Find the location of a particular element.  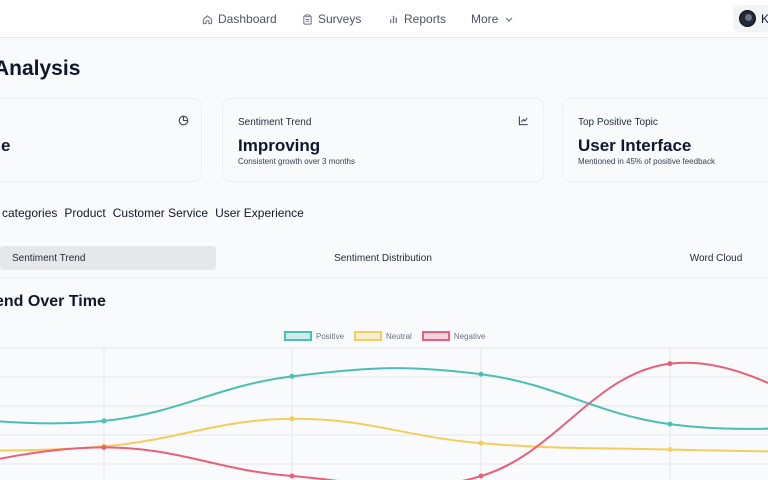

clipboard-icon is located at coordinates (307, 19).